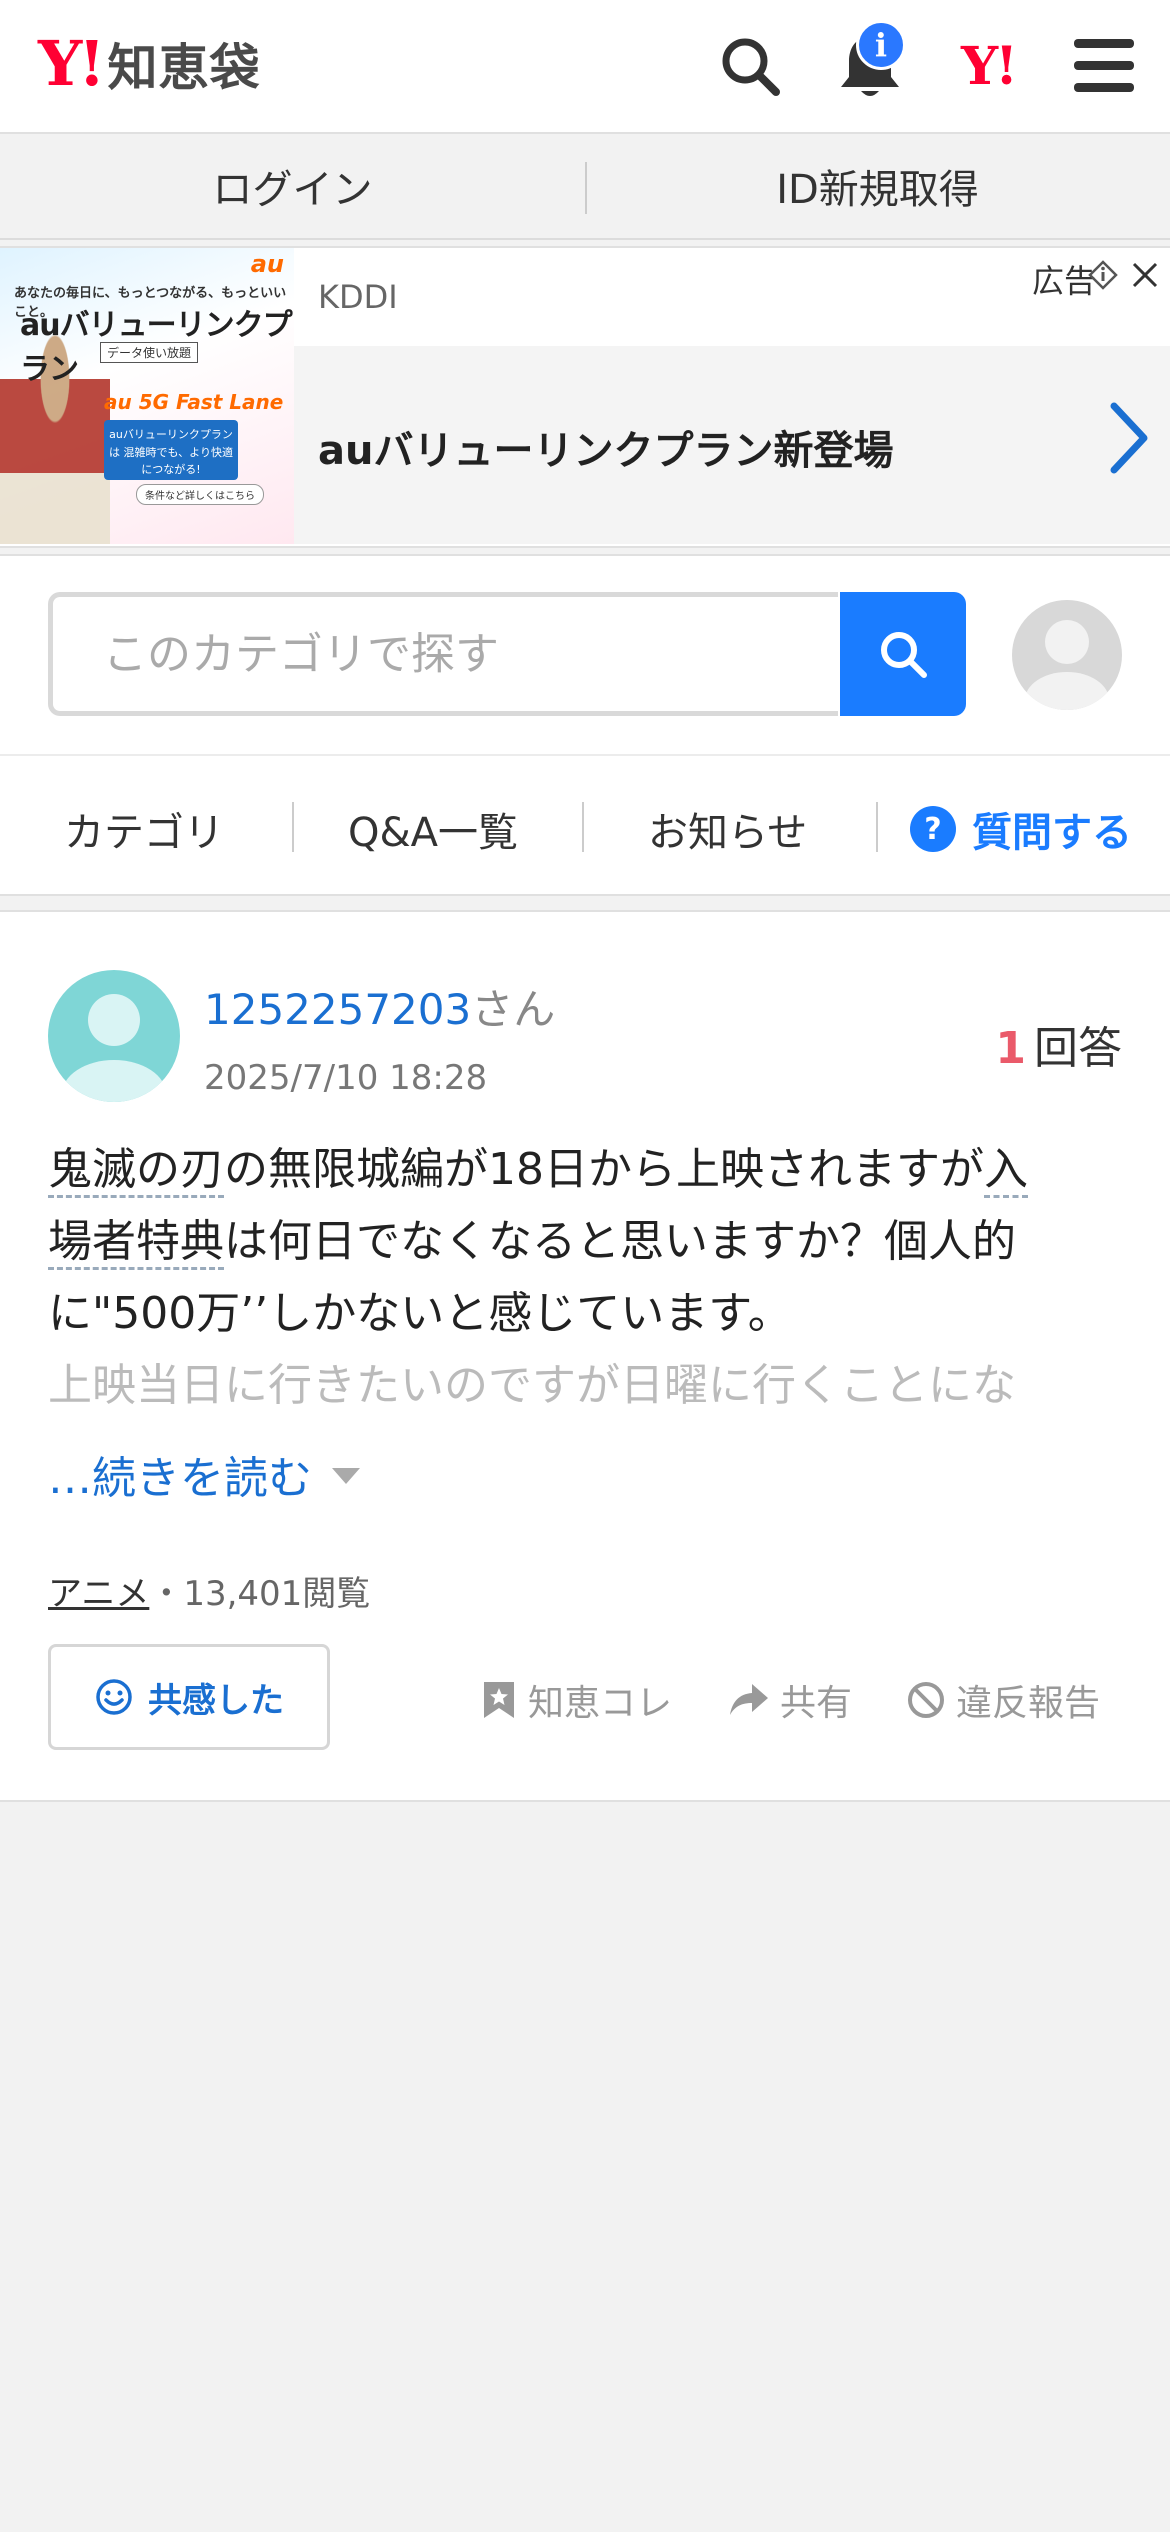 This screenshot has width=1170, height=2532. What do you see at coordinates (216, 1700) in the screenshot?
I see `empathy-label: 共感した` at bounding box center [216, 1700].